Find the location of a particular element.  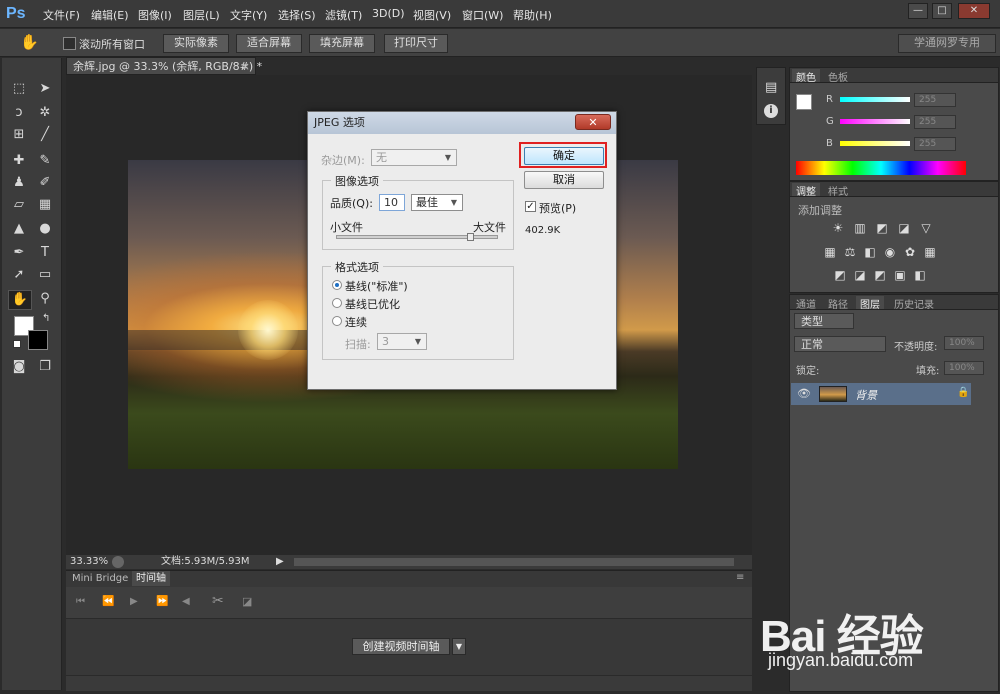

color-balance-icon: ⚖ is located at coordinates (850, 252).